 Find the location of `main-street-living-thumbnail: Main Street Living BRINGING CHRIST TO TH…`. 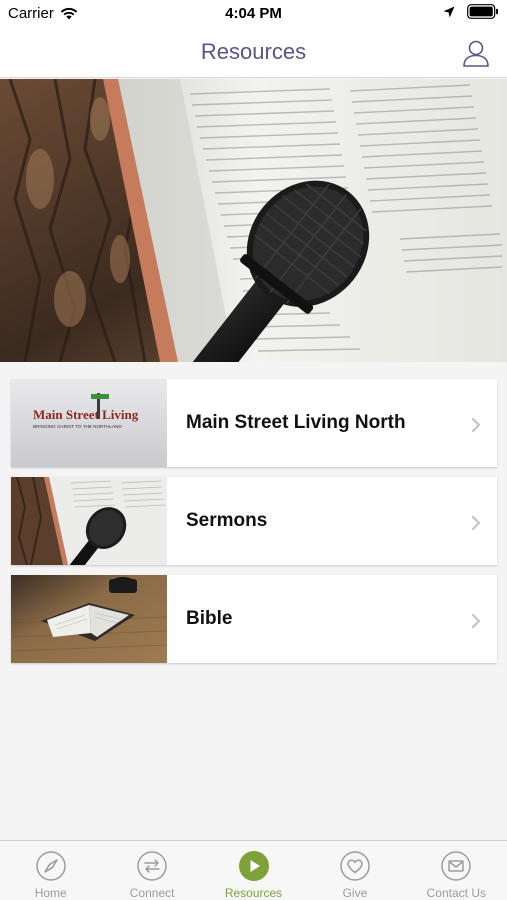

main-street-living-thumbnail: Main Street Living BRINGING CHRIST TO TH… is located at coordinates (89, 423).